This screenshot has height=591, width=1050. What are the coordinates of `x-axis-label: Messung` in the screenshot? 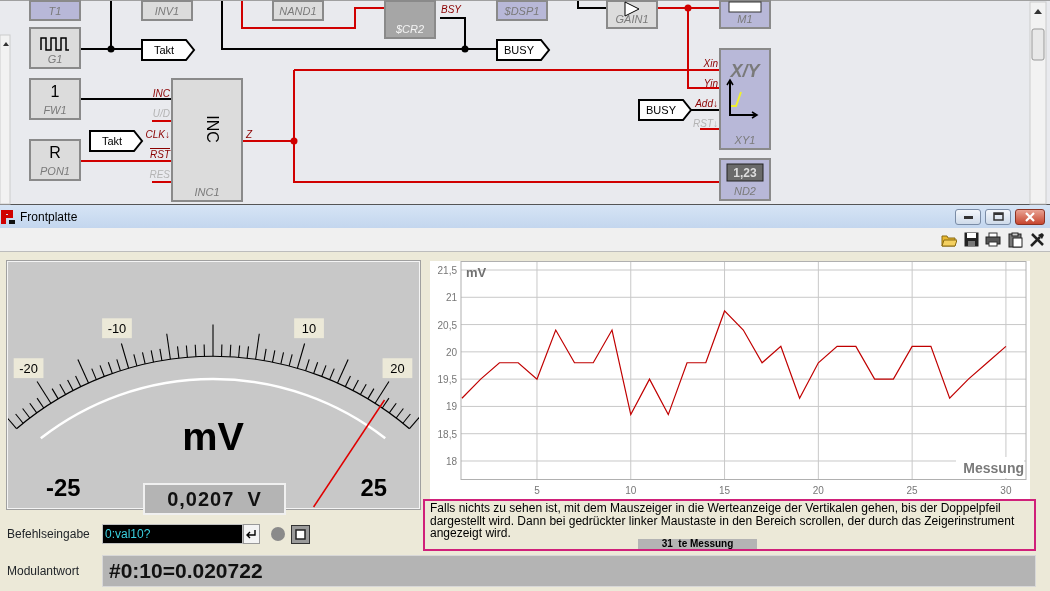 It's located at (990, 467).